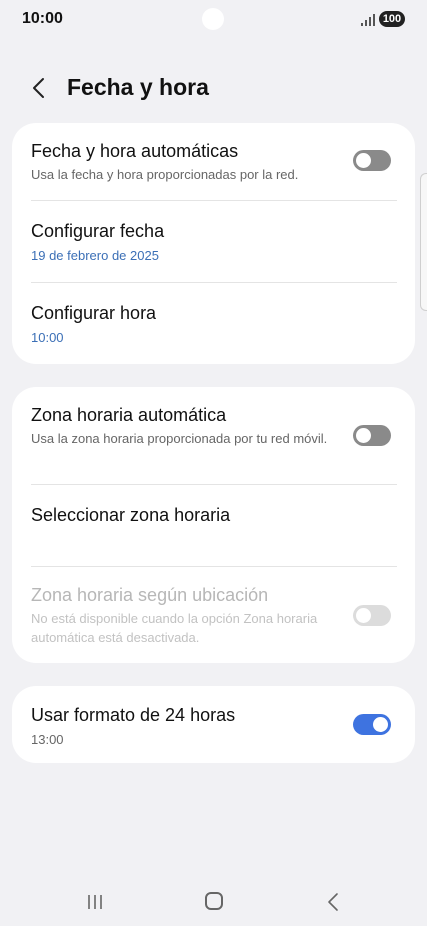  What do you see at coordinates (95, 902) in the screenshot?
I see `recents-icon` at bounding box center [95, 902].